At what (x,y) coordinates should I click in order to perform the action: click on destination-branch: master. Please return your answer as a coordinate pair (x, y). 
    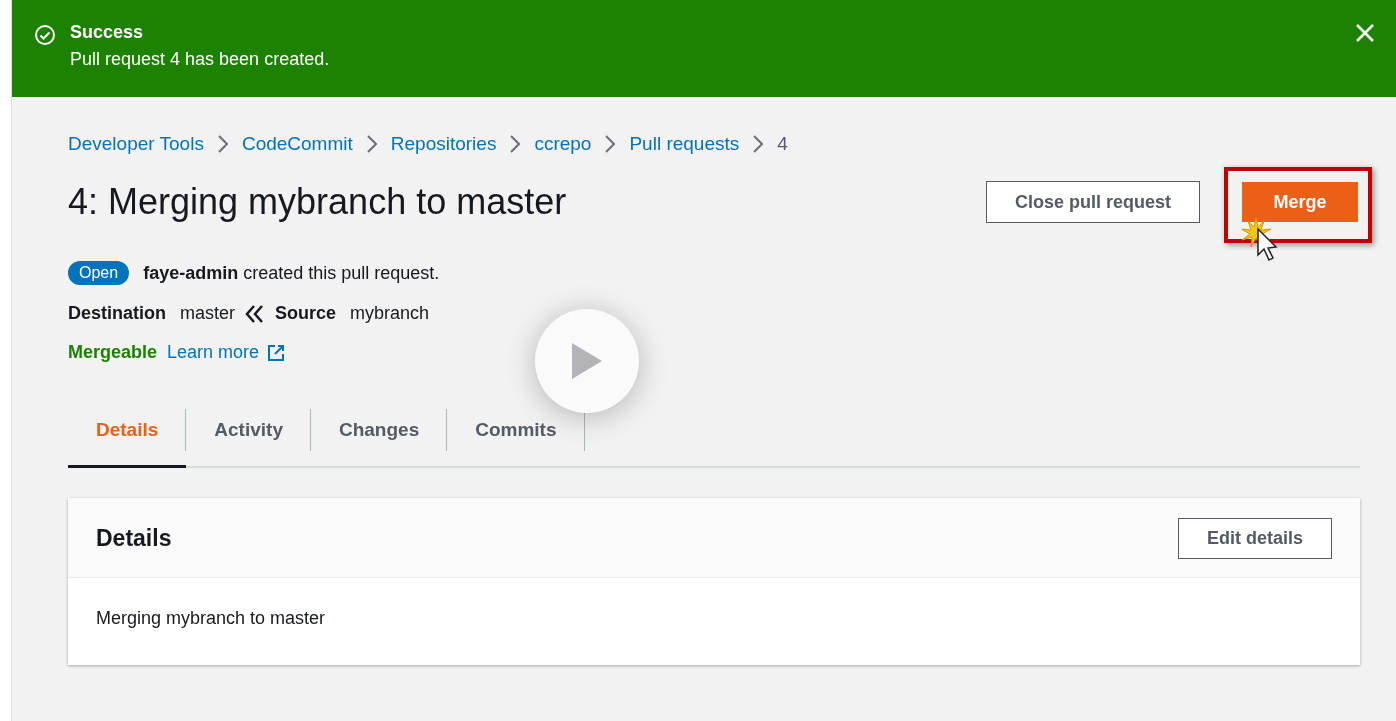
    Looking at the image, I should click on (208, 313).